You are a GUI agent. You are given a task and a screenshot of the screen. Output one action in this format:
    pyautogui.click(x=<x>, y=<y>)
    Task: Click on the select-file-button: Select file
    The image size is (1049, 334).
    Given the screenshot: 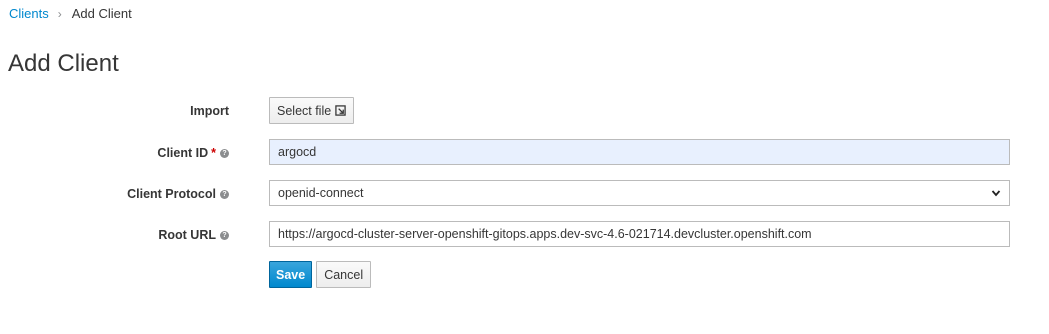 What is the action you would take?
    pyautogui.click(x=312, y=110)
    